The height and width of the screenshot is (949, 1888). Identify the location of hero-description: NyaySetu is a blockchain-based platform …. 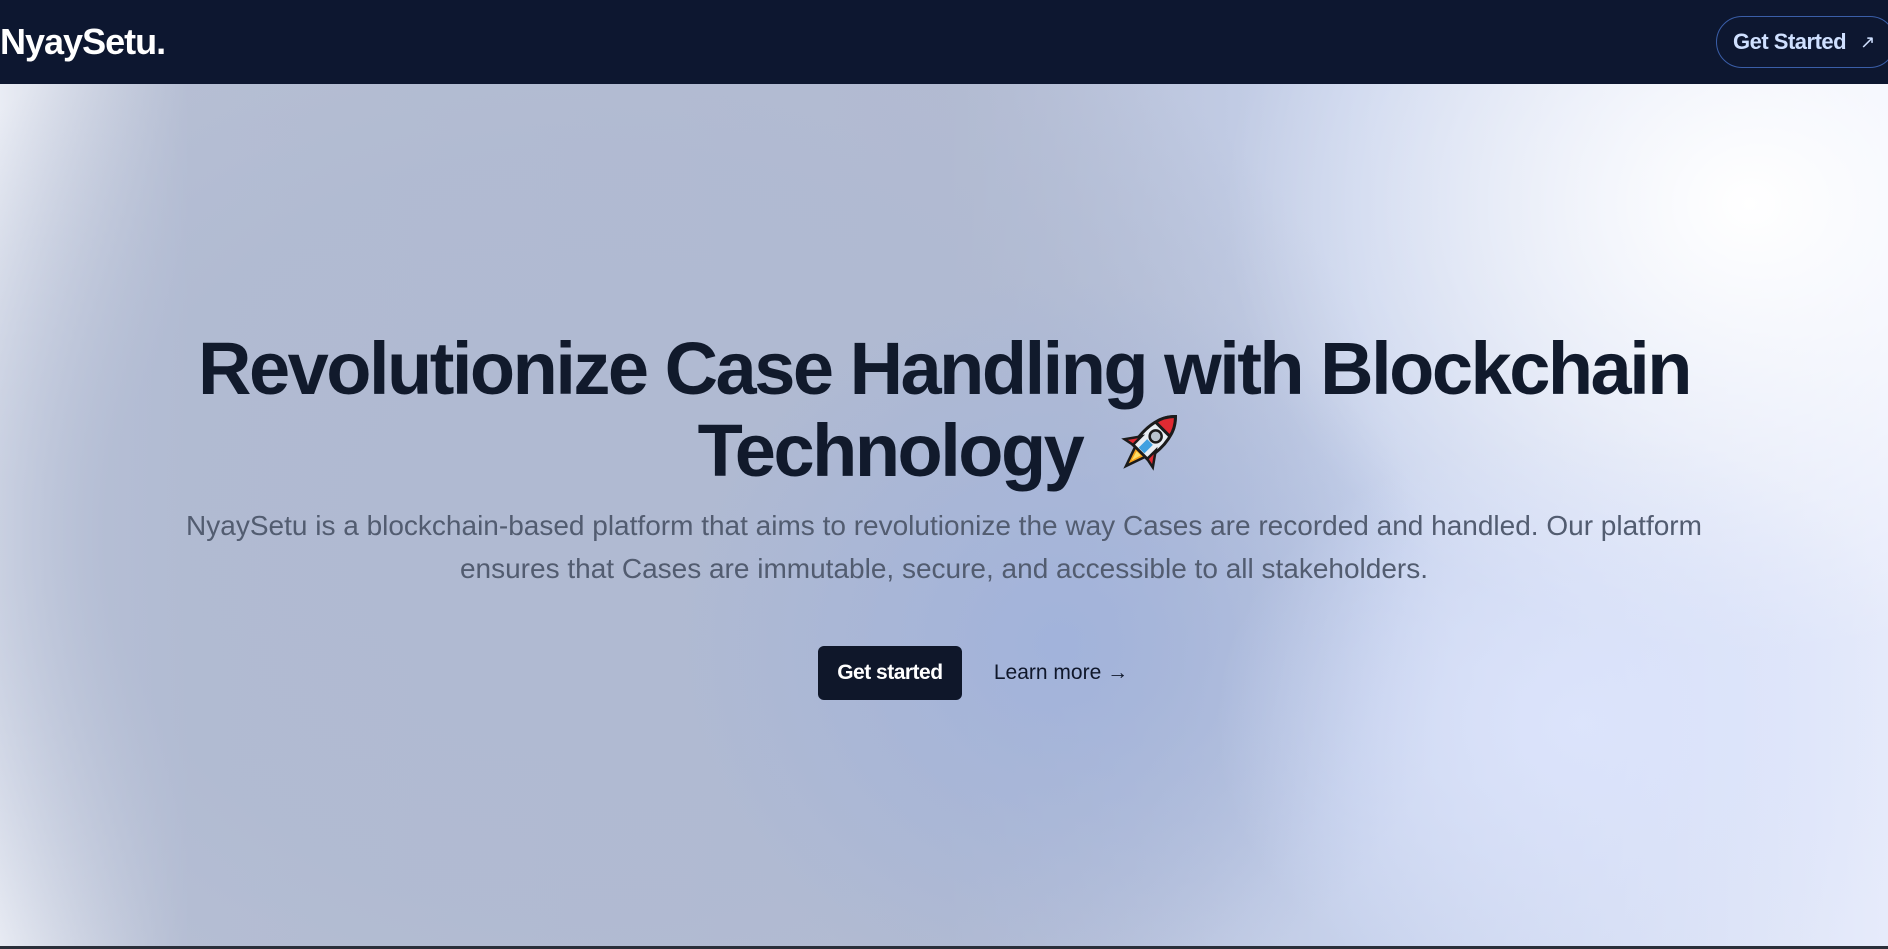
(944, 547).